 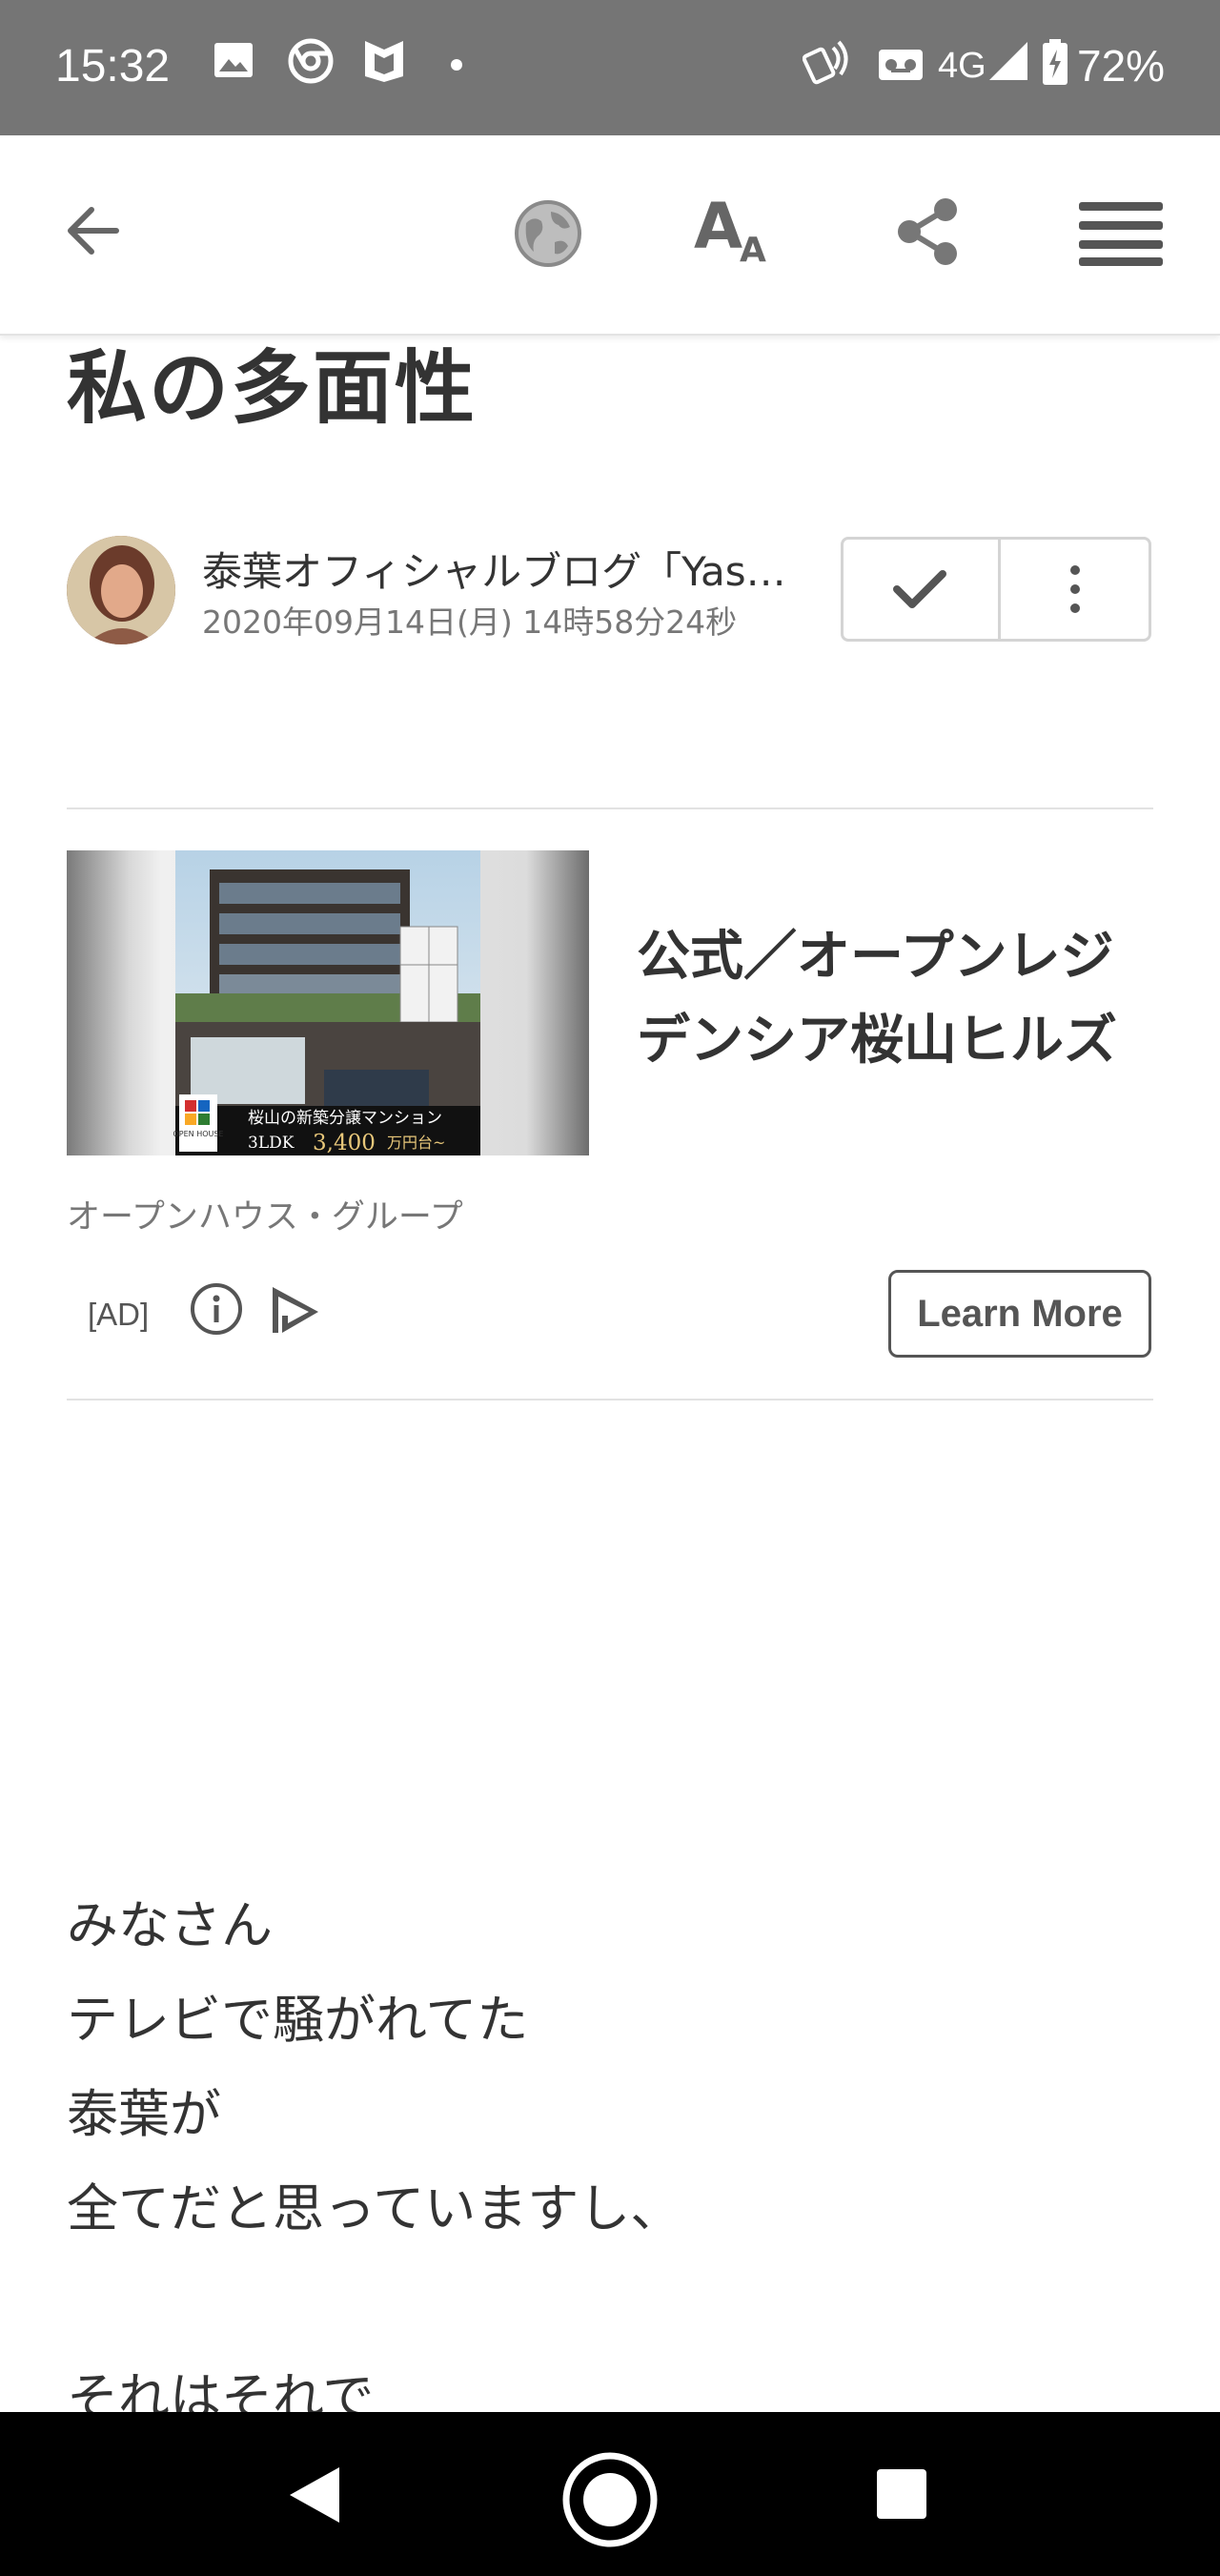 What do you see at coordinates (121, 590) in the screenshot?
I see `avatar` at bounding box center [121, 590].